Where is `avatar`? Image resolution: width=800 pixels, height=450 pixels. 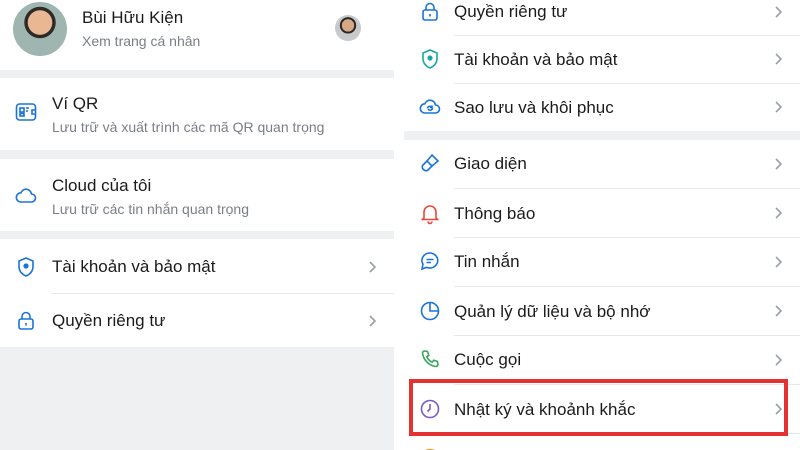
avatar is located at coordinates (40, 29).